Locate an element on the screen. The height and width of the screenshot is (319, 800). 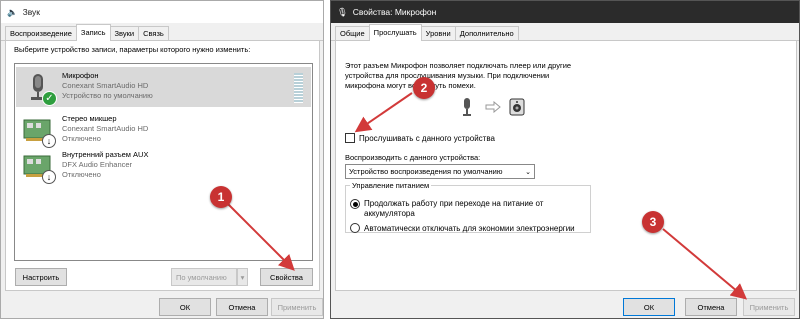
step-marker-1: 1 is located at coordinates (221, 197).